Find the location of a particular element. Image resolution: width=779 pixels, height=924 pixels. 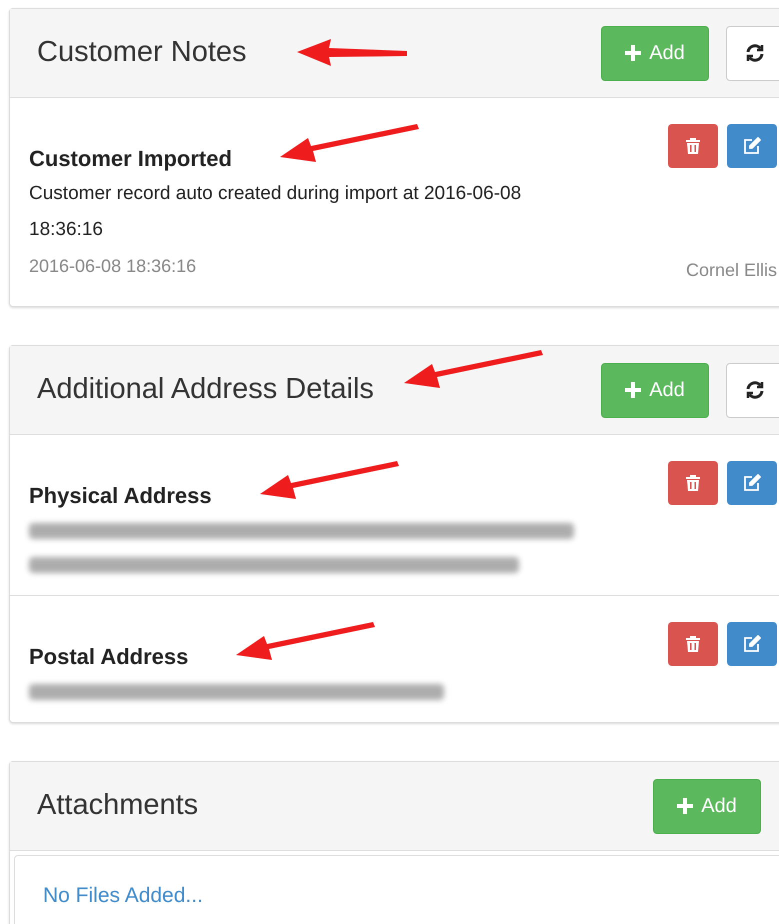

note-date: 2016-06-08 18:36:16 is located at coordinates (113, 266).